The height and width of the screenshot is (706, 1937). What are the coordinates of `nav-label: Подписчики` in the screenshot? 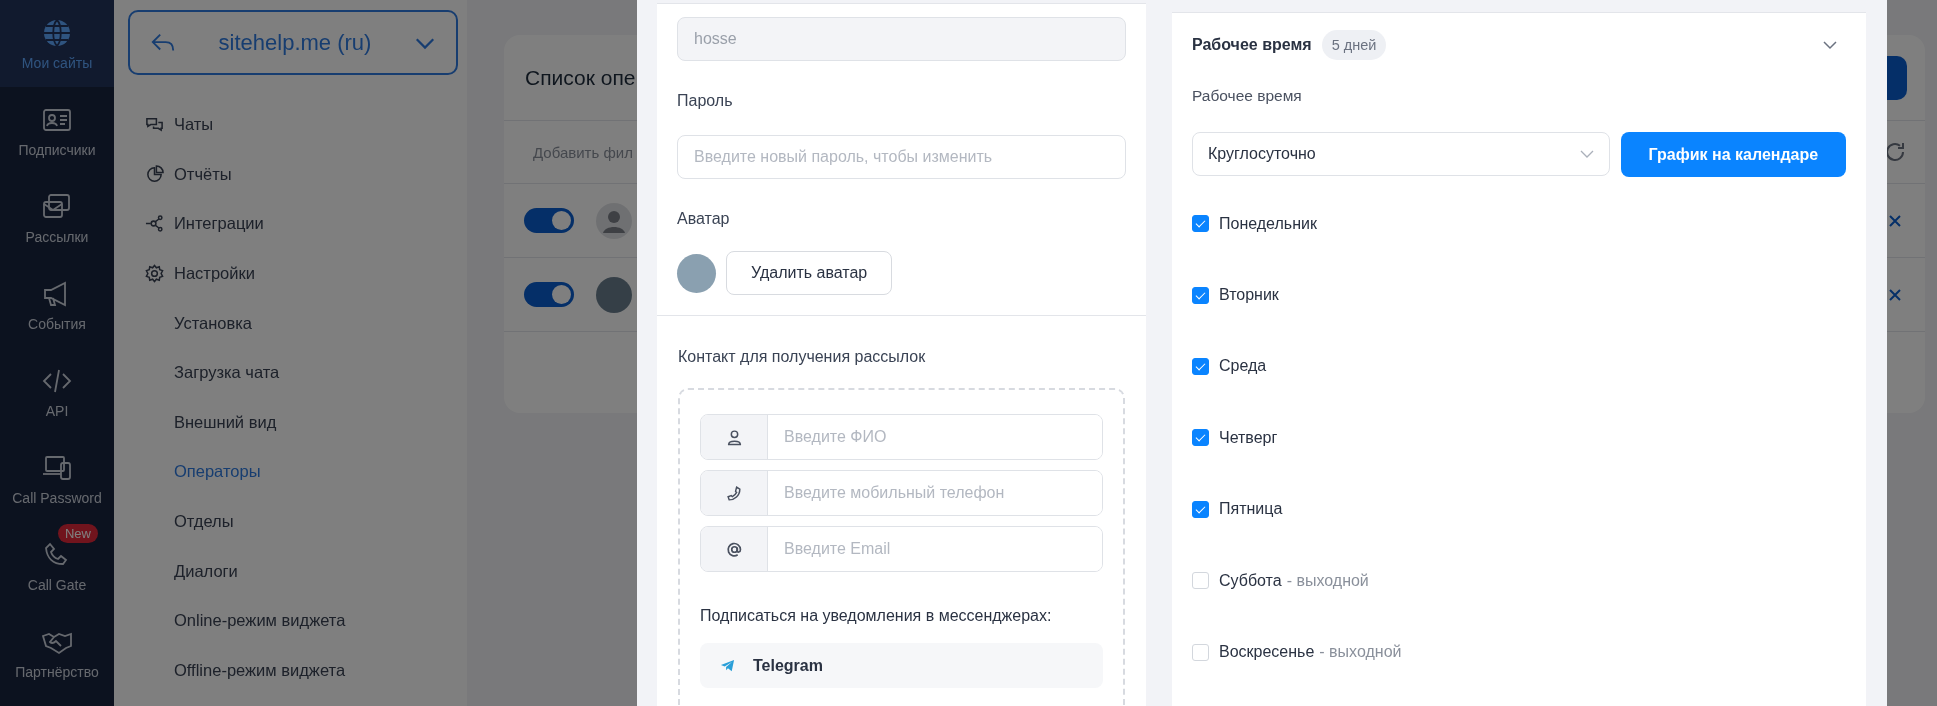 It's located at (57, 149).